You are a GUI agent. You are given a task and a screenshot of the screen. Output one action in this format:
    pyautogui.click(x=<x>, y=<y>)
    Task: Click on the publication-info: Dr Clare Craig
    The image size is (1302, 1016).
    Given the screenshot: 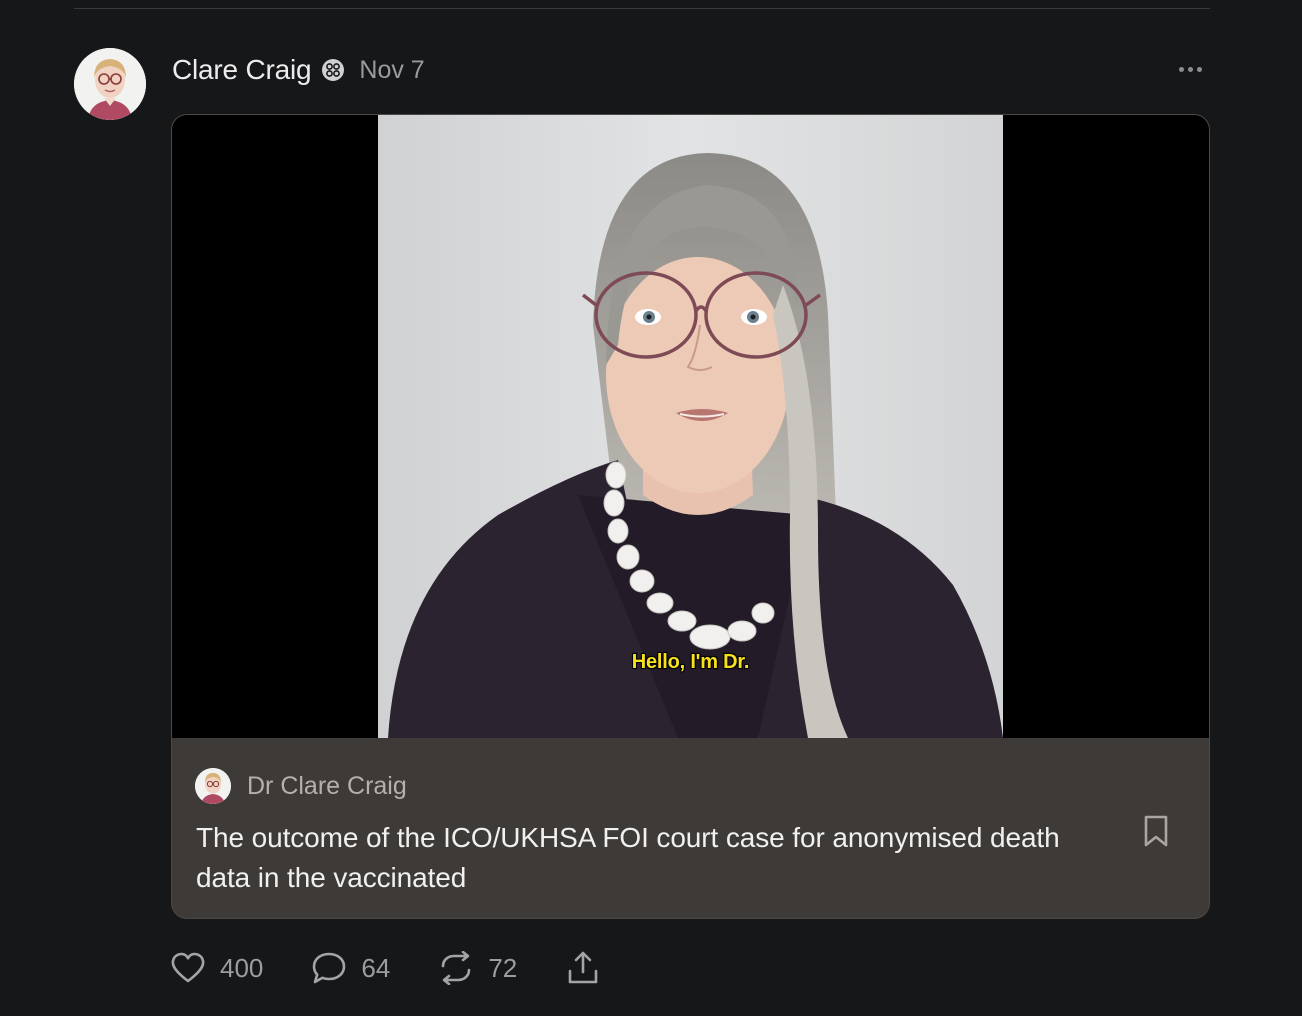 What is the action you would take?
    pyautogui.click(x=301, y=786)
    